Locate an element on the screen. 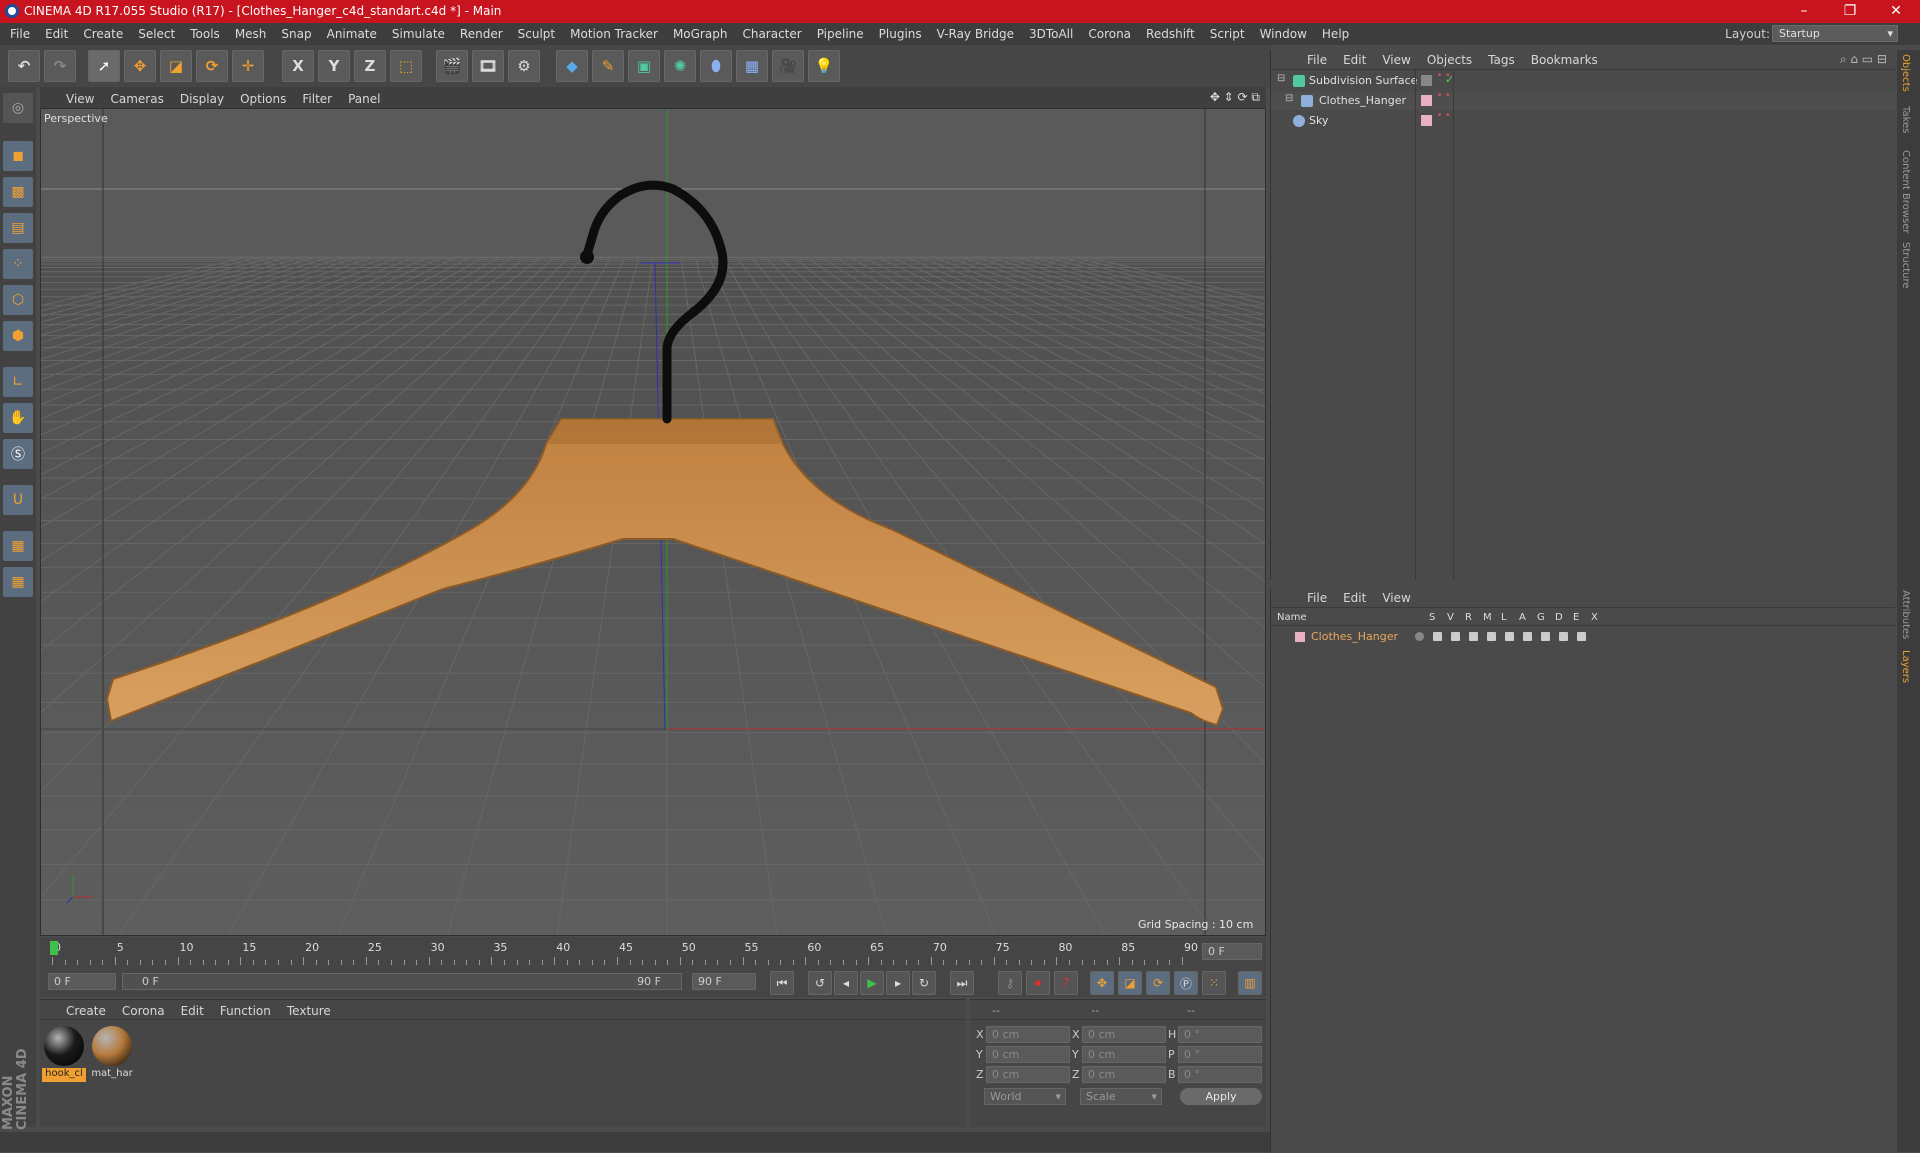  object-menu-tags: Tags is located at coordinates (1501, 60).